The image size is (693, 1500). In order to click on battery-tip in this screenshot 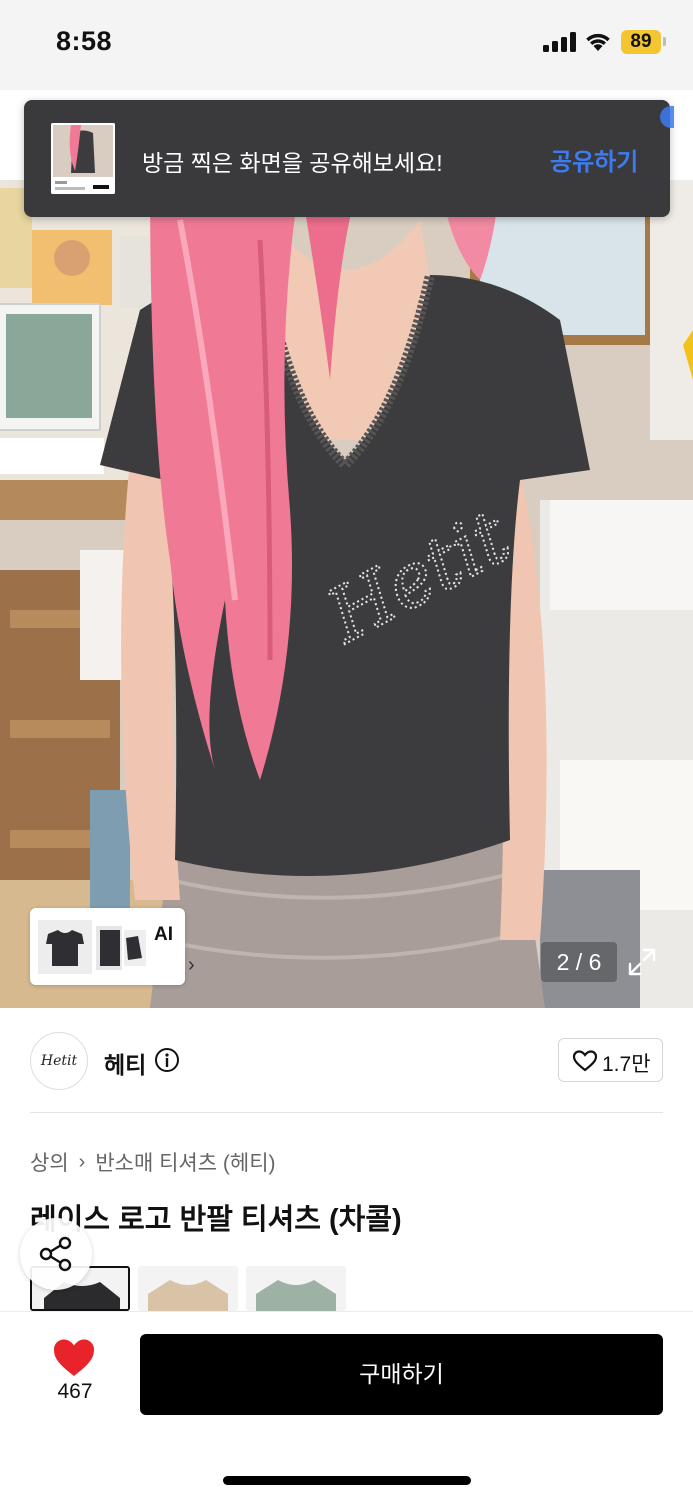, I will do `click(664, 41)`.